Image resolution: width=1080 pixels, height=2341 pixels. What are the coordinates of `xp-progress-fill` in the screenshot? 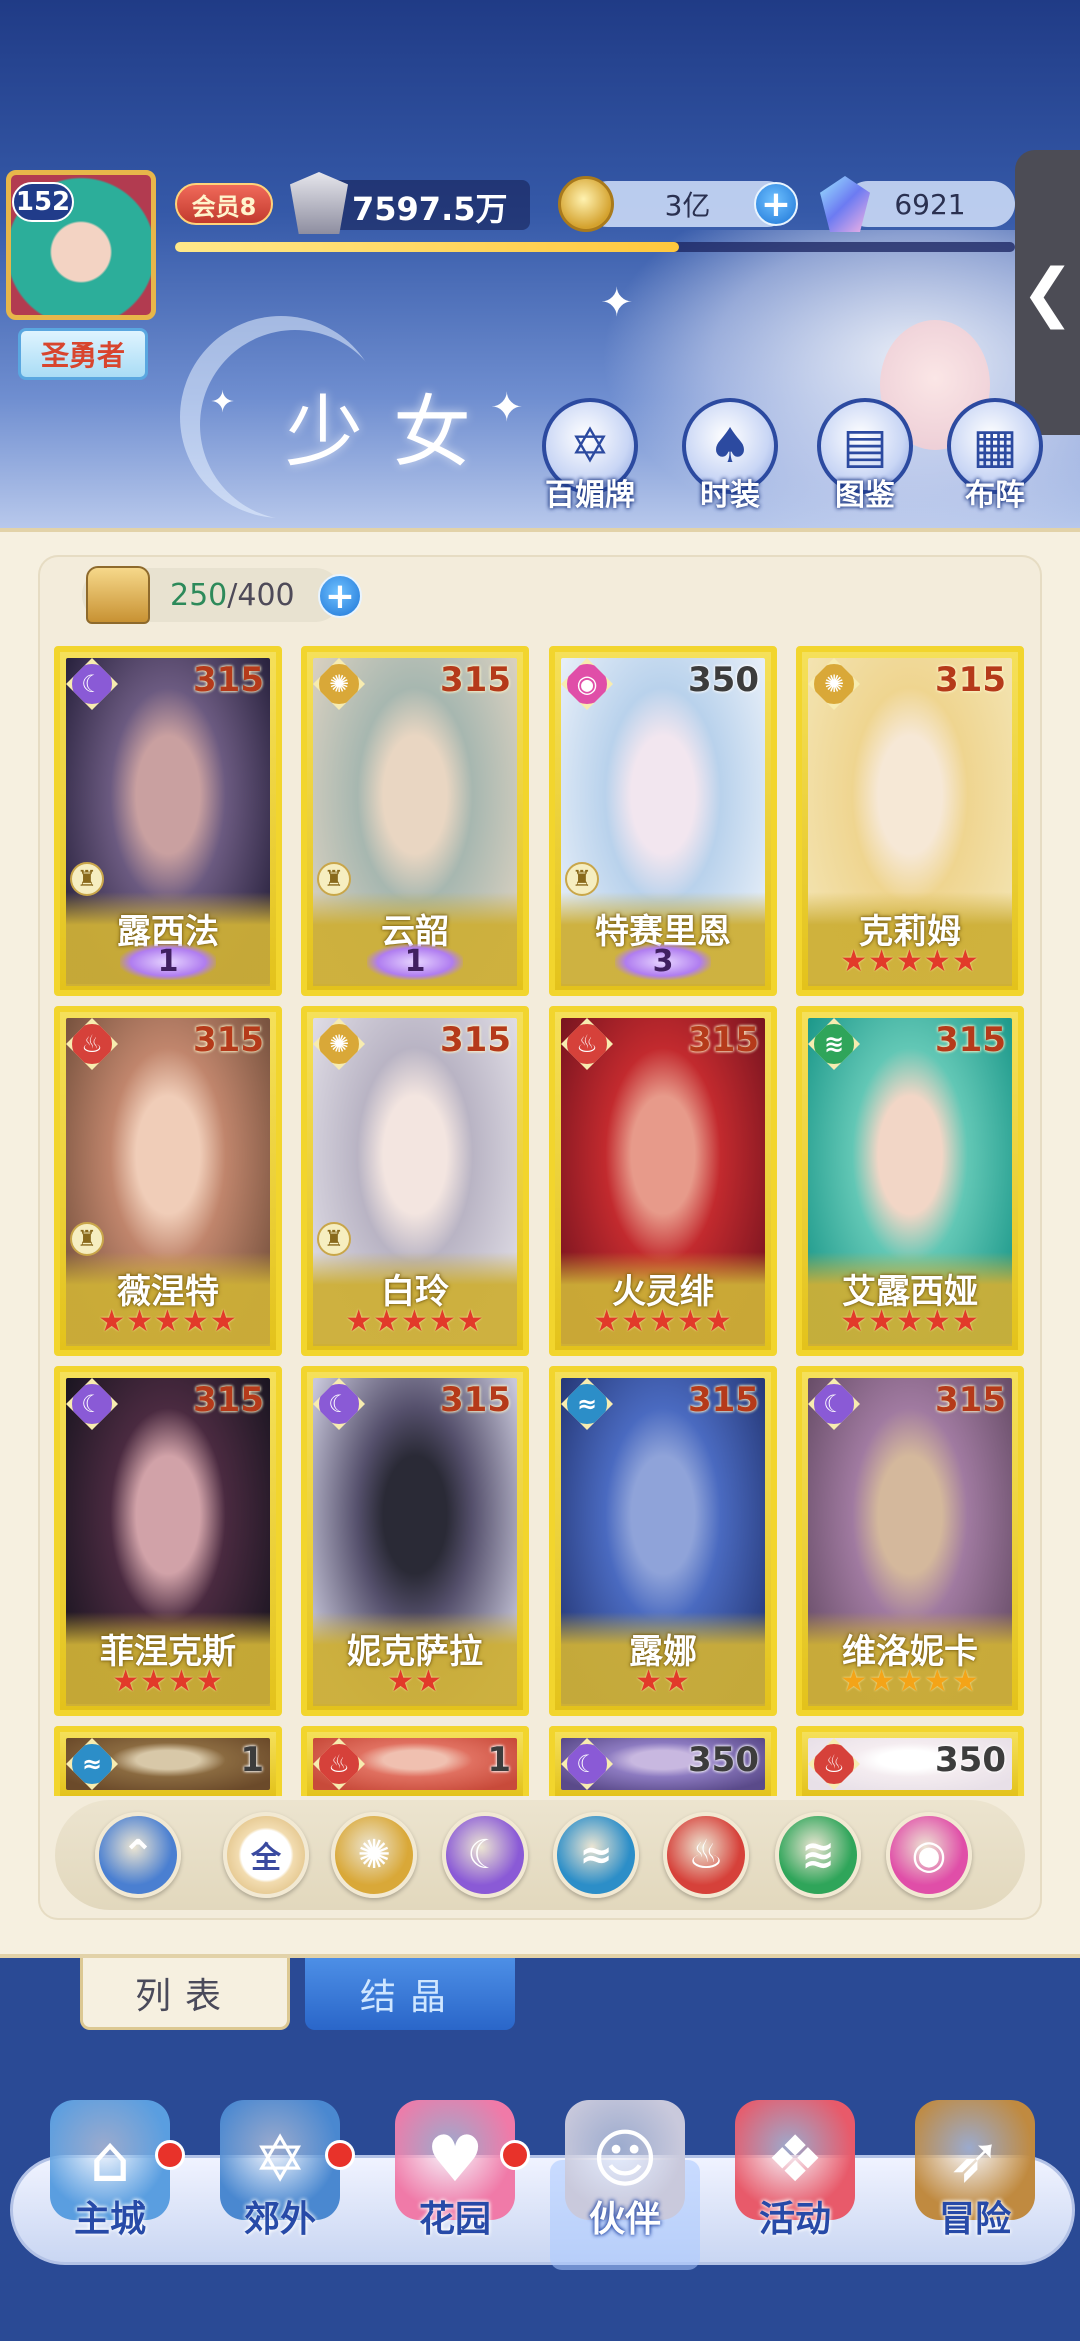 It's located at (427, 247).